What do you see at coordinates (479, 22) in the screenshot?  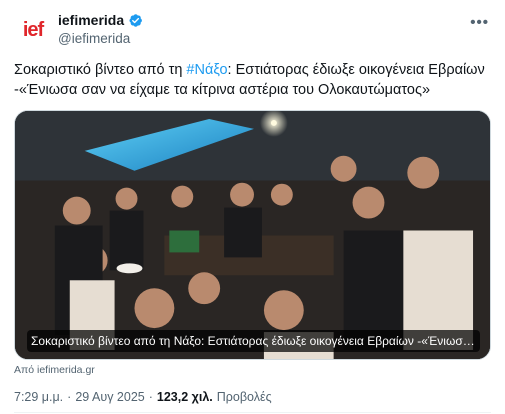 I see `more-horizontal-icon: •••` at bounding box center [479, 22].